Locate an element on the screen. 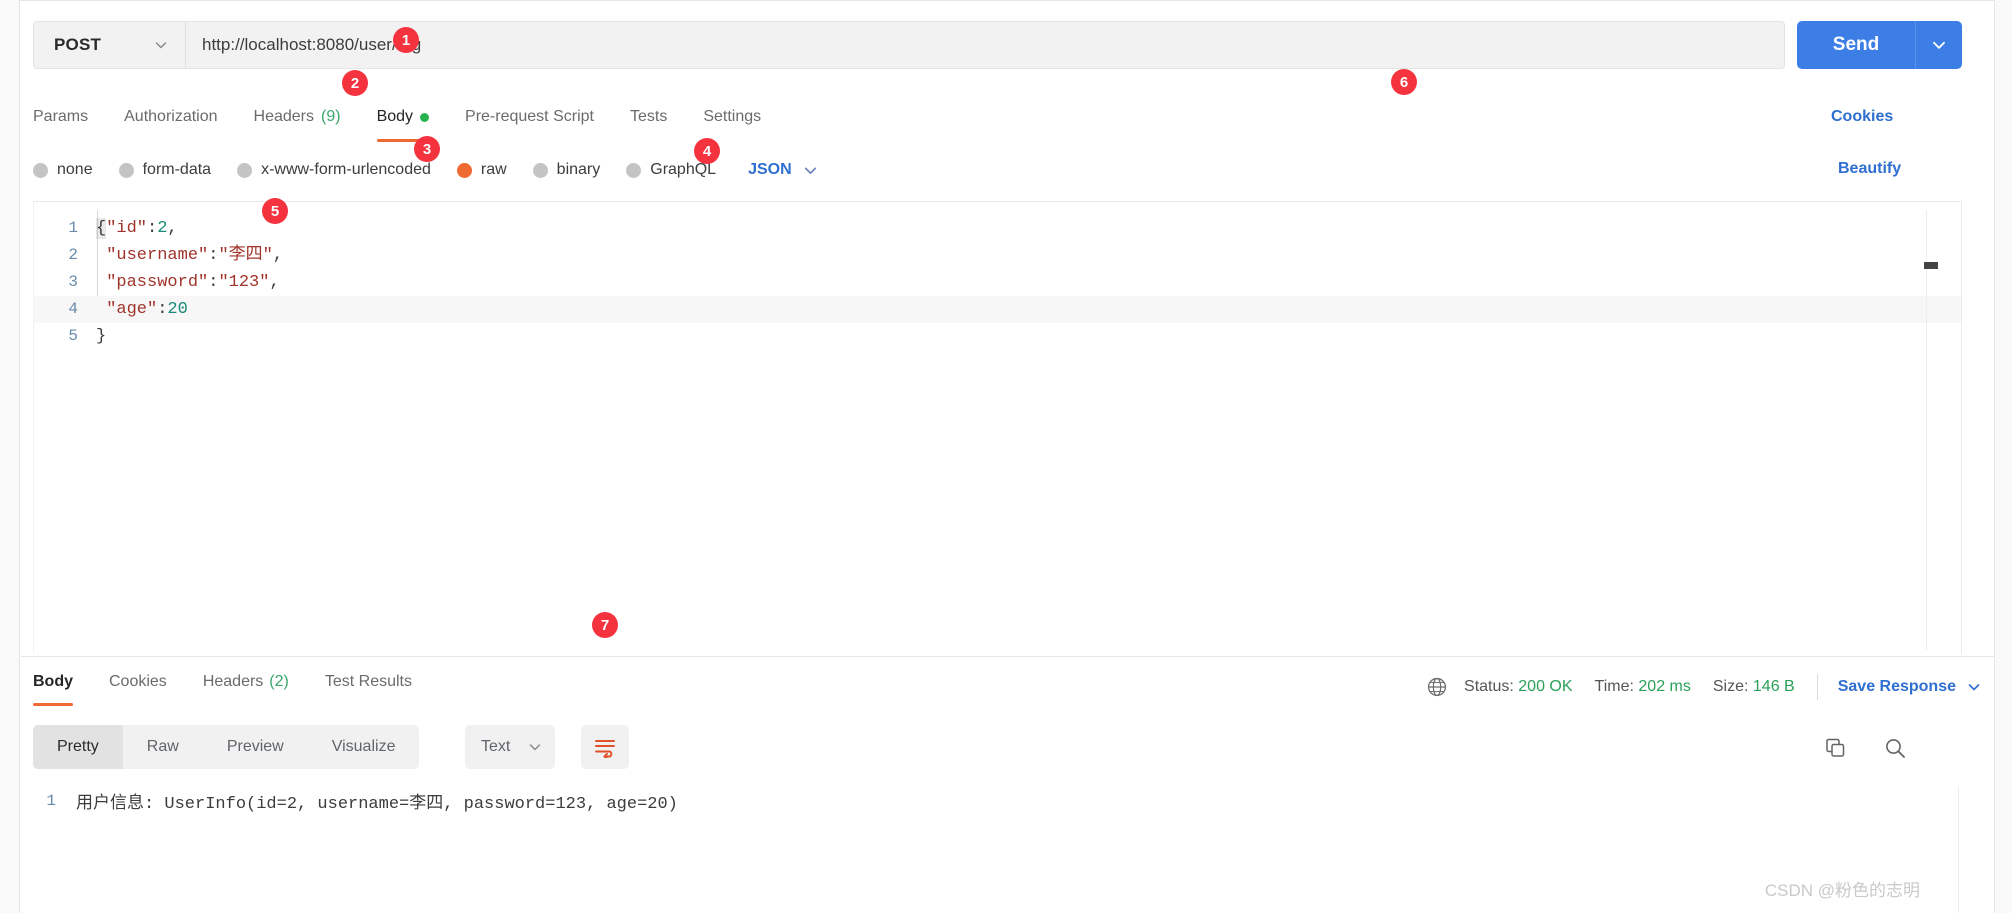 This screenshot has width=2012, height=913. request-tab-tests: Tests is located at coordinates (648, 117).